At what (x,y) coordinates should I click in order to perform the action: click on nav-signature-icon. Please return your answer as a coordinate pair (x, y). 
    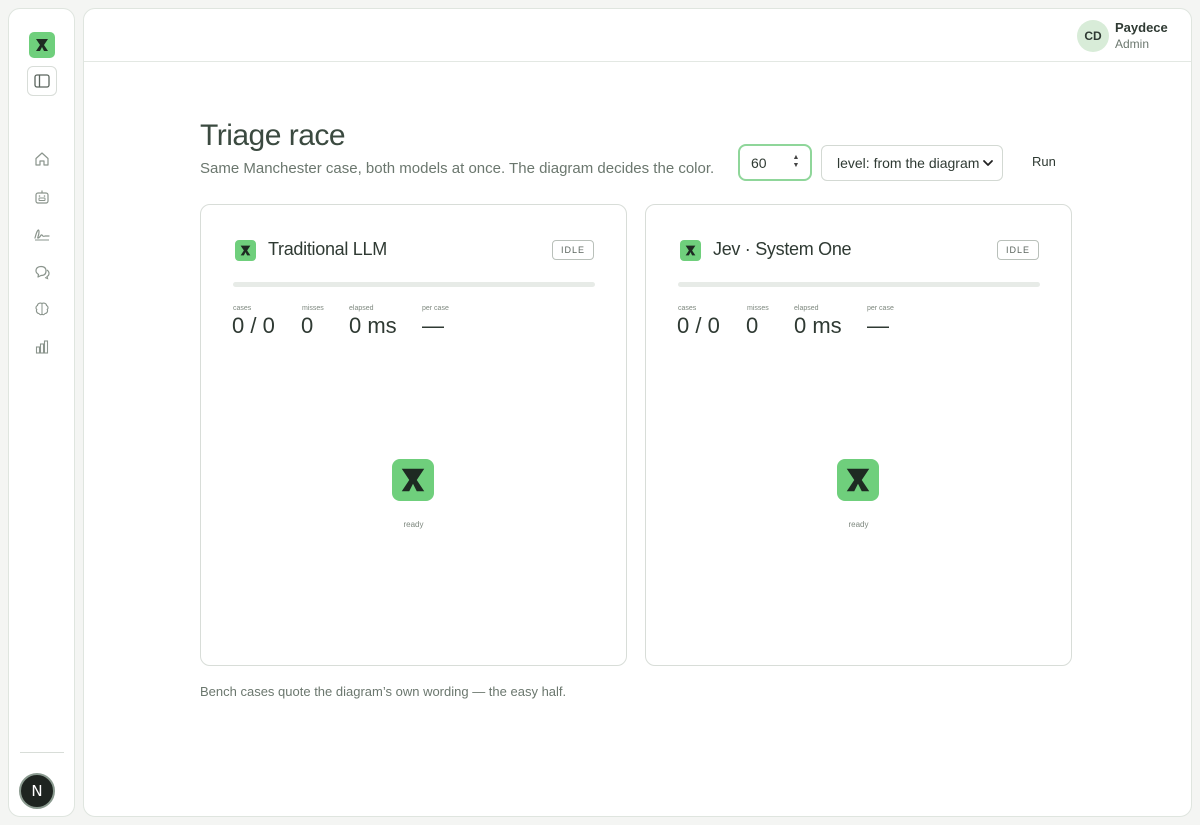
    Looking at the image, I should click on (42, 234).